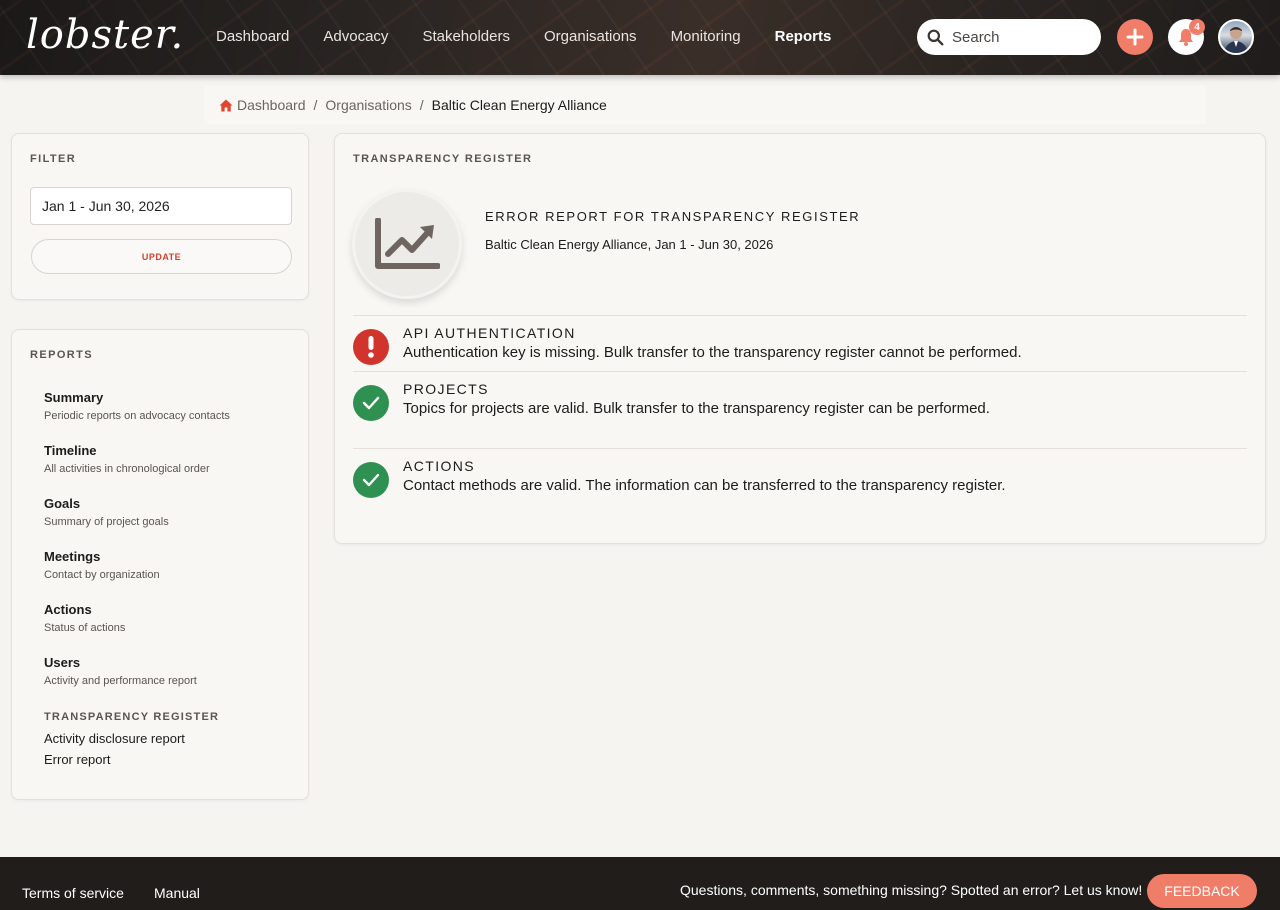  What do you see at coordinates (673, 216) in the screenshot?
I see `report-title: ERROR REPORT FOR TRANSPARENCY REGISTER` at bounding box center [673, 216].